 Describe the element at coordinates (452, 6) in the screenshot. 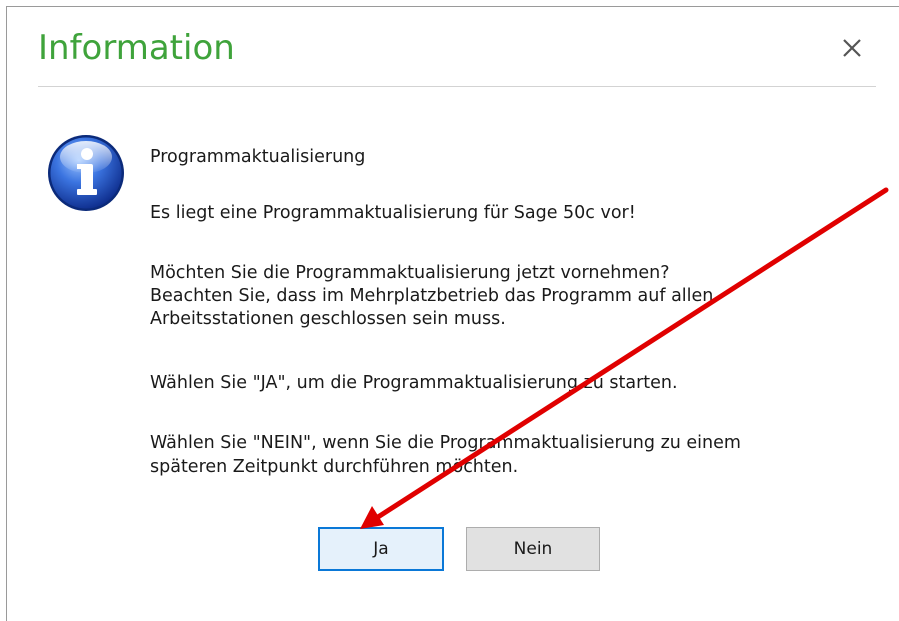

I see `window-border-top` at that location.